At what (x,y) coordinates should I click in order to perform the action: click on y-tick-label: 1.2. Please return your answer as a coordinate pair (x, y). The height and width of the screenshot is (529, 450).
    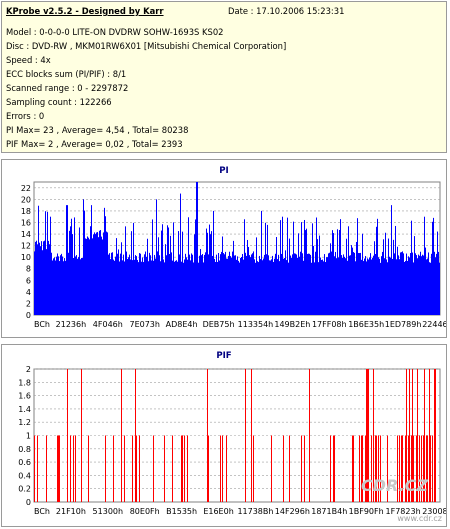
    Looking at the image, I should click on (24, 422).